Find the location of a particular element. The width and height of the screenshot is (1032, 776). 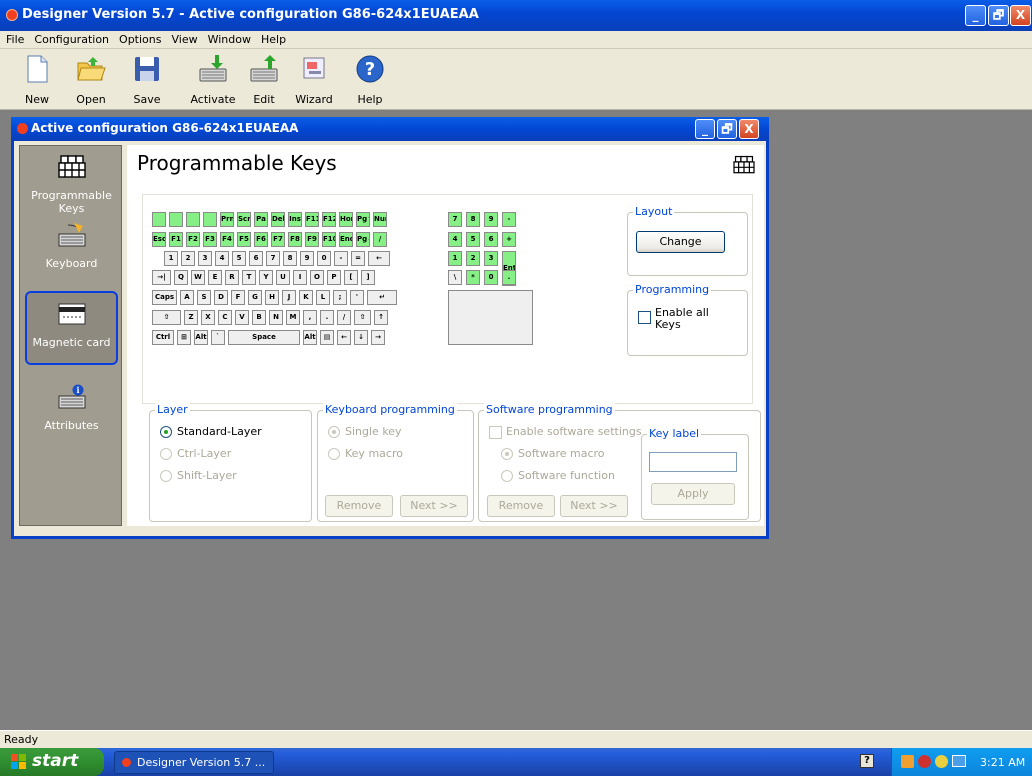

apply-button: Apply is located at coordinates (693, 494).